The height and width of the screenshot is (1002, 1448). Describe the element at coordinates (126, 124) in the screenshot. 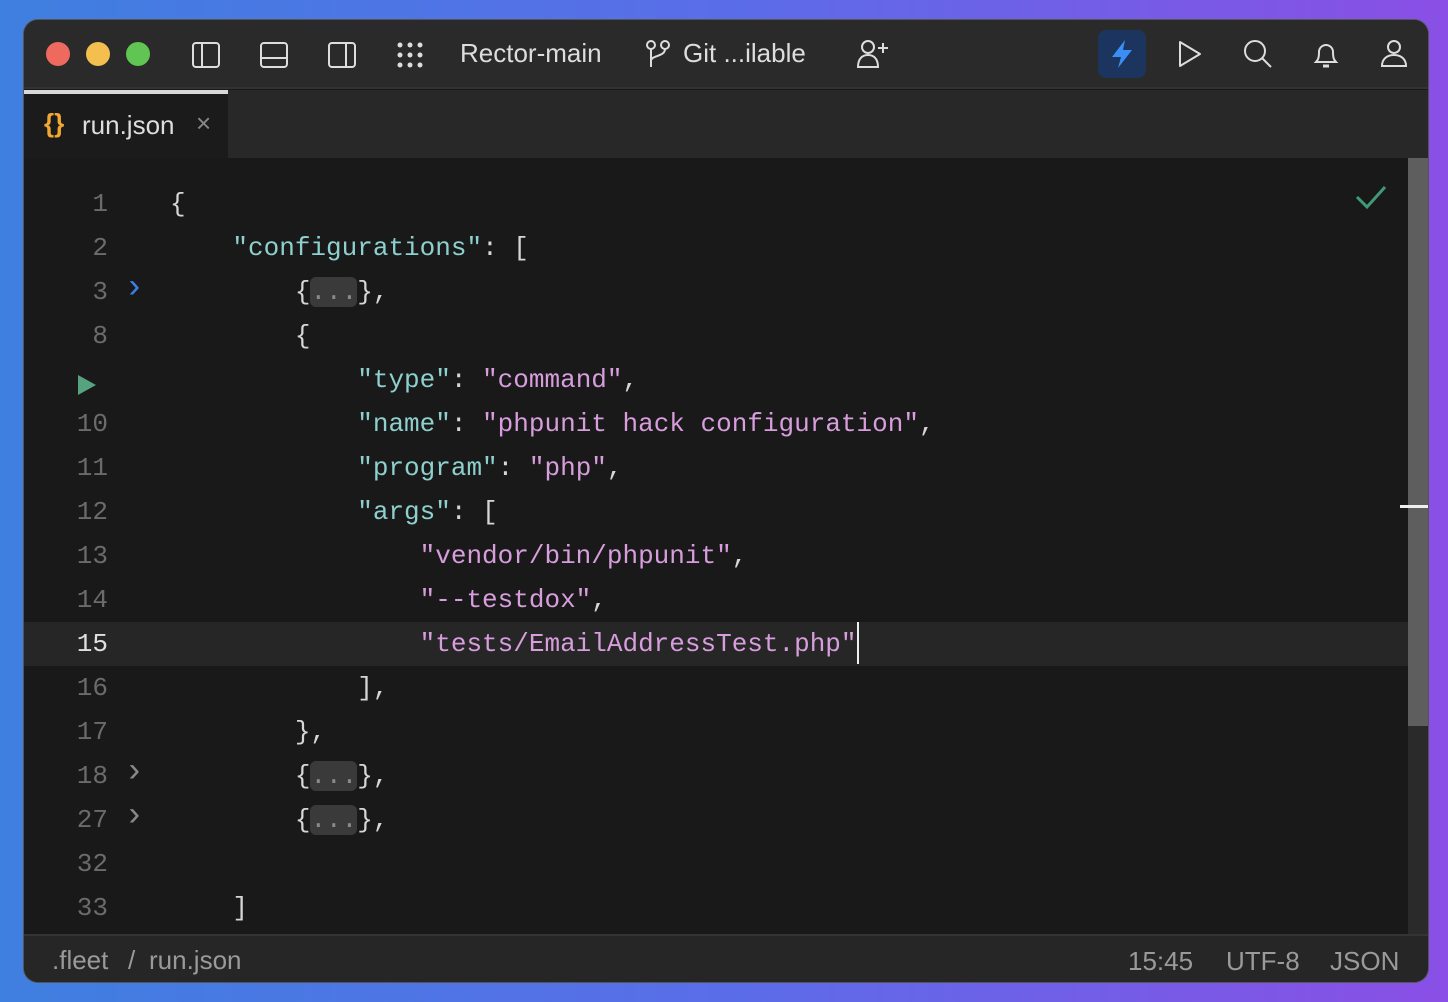

I see `tab-run-json: {} run.json ×` at that location.